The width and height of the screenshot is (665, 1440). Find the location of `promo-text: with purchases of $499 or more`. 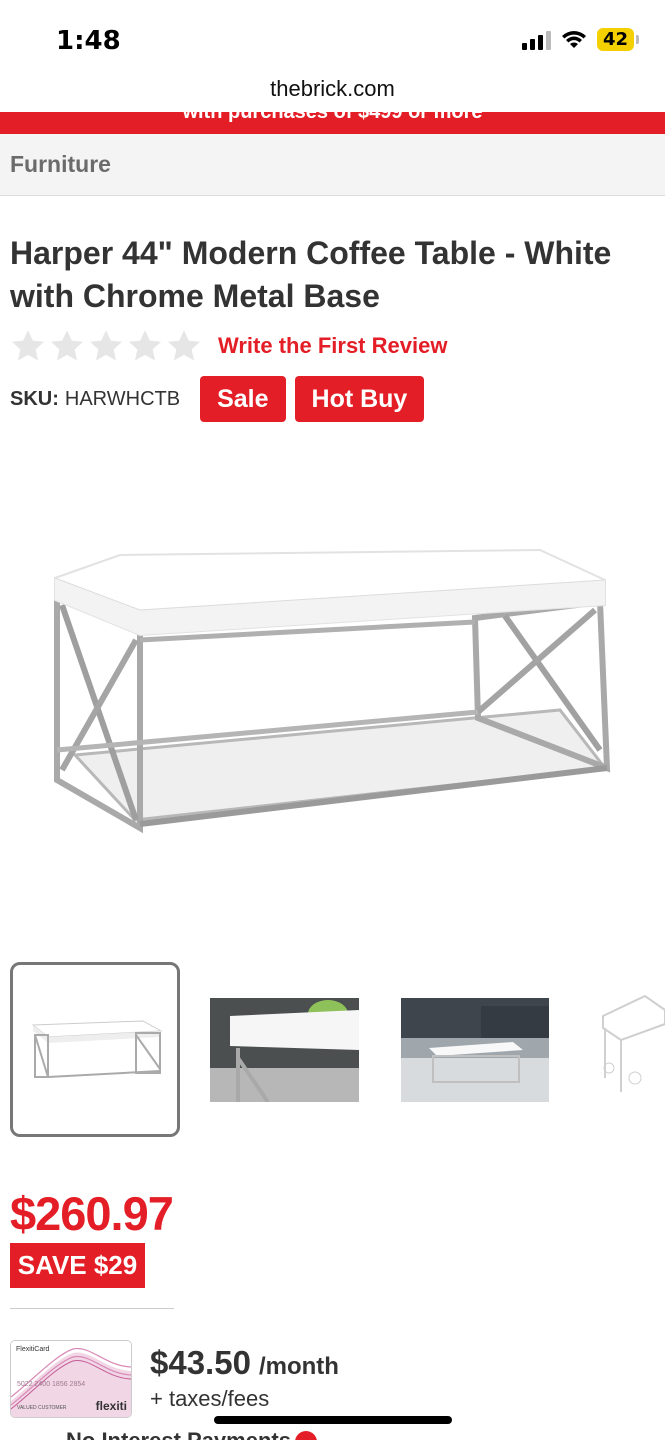

promo-text: with purchases of $499 or more is located at coordinates (332, 117).